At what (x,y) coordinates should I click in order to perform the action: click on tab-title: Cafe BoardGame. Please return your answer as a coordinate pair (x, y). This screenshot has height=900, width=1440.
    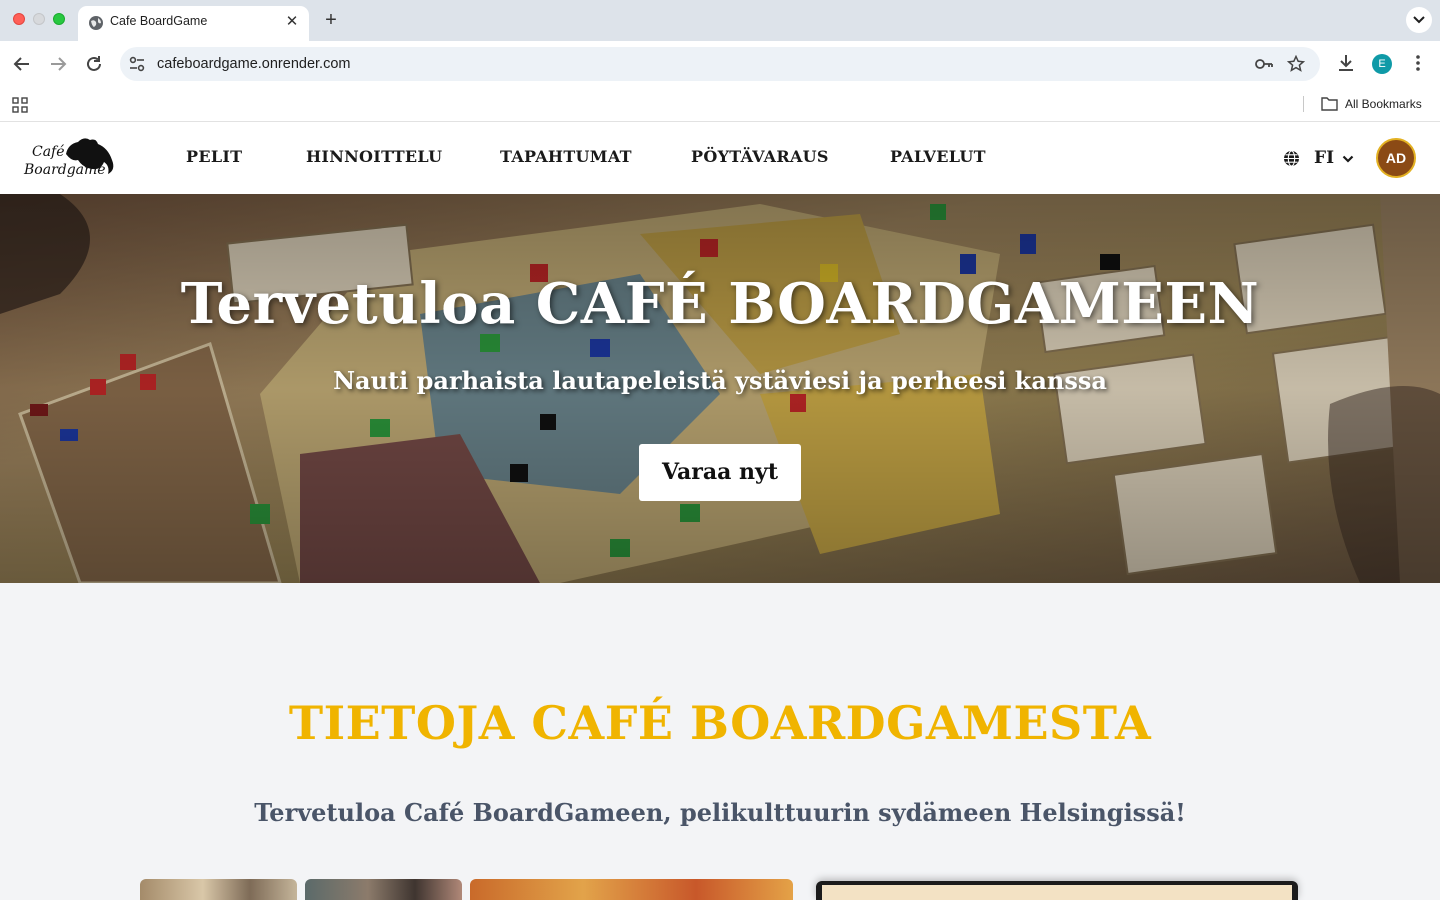
    Looking at the image, I should click on (159, 21).